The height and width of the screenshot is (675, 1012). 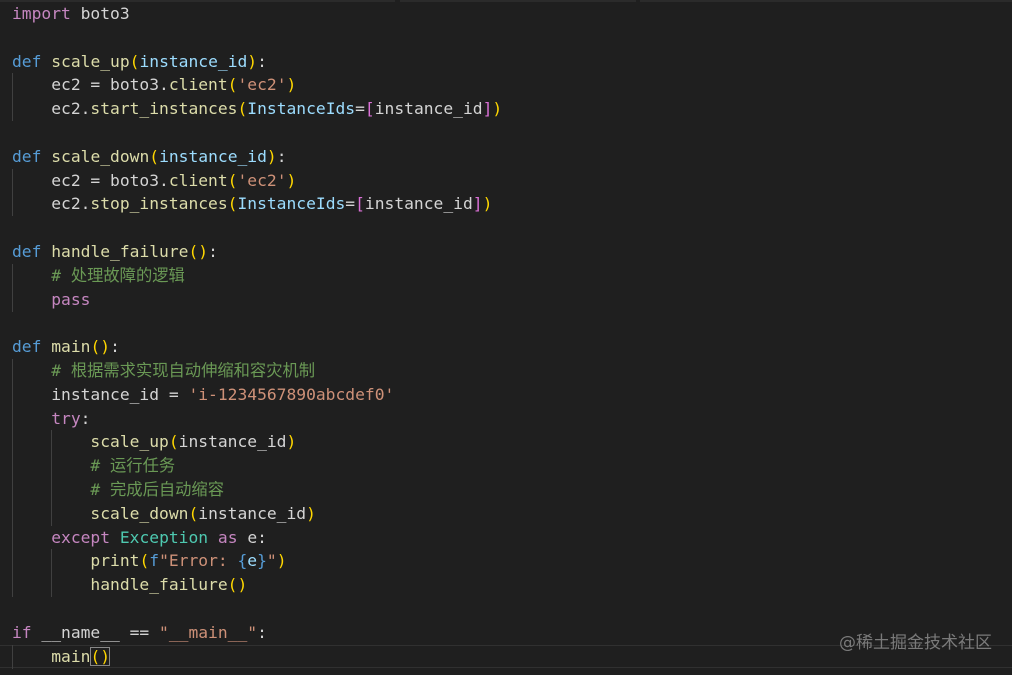 I want to click on code-line: try:, so click(x=506, y=419).